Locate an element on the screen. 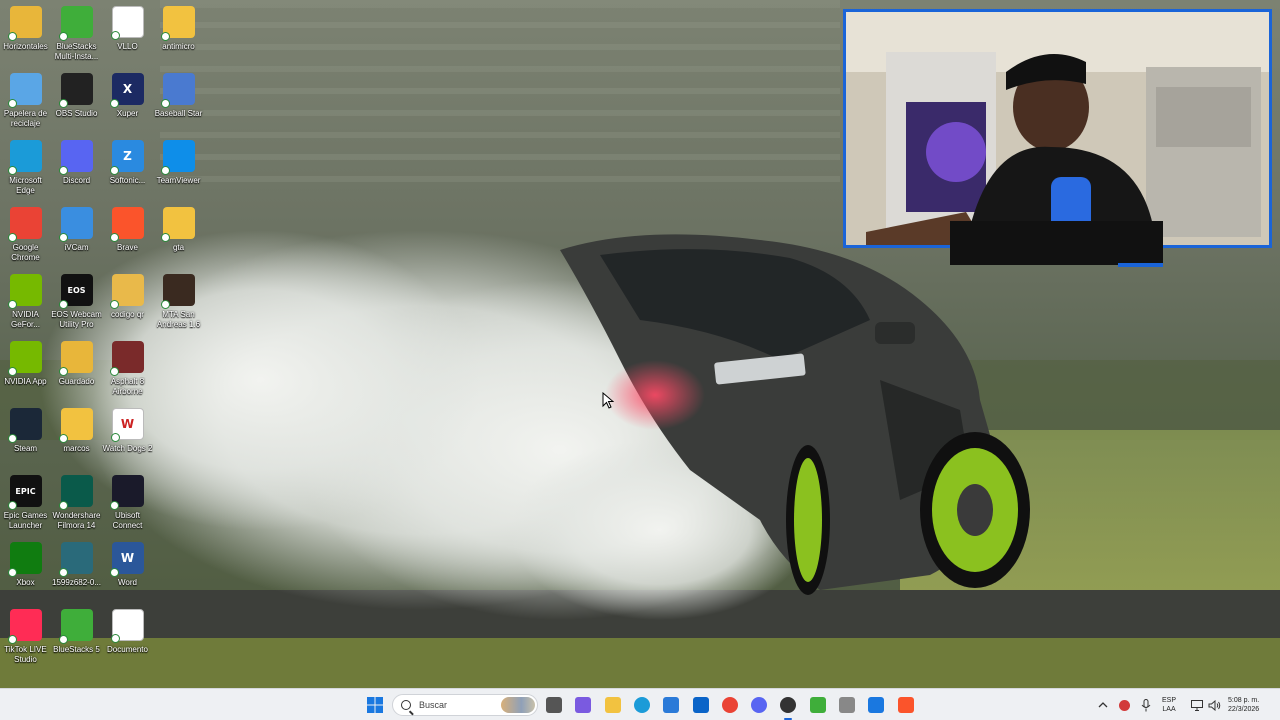  desktop-icon-label: VLLO is located at coordinates (127, 46).